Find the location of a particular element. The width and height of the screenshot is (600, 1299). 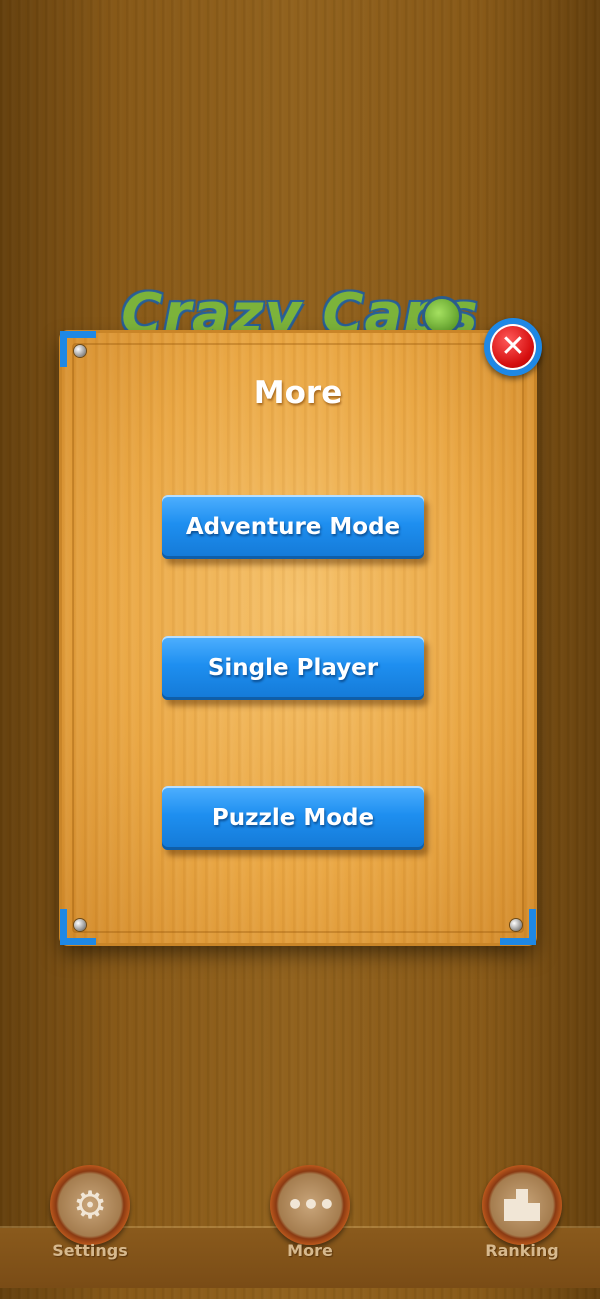

nav-settings-circle: ⚙ is located at coordinates (90, 1205).